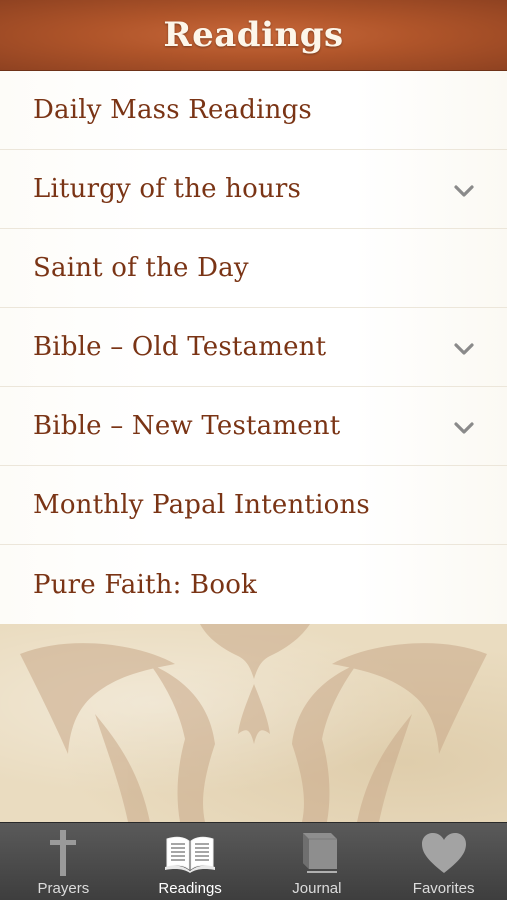 The width and height of the screenshot is (507, 900). I want to click on nav-bar: Readings, so click(253, 35).